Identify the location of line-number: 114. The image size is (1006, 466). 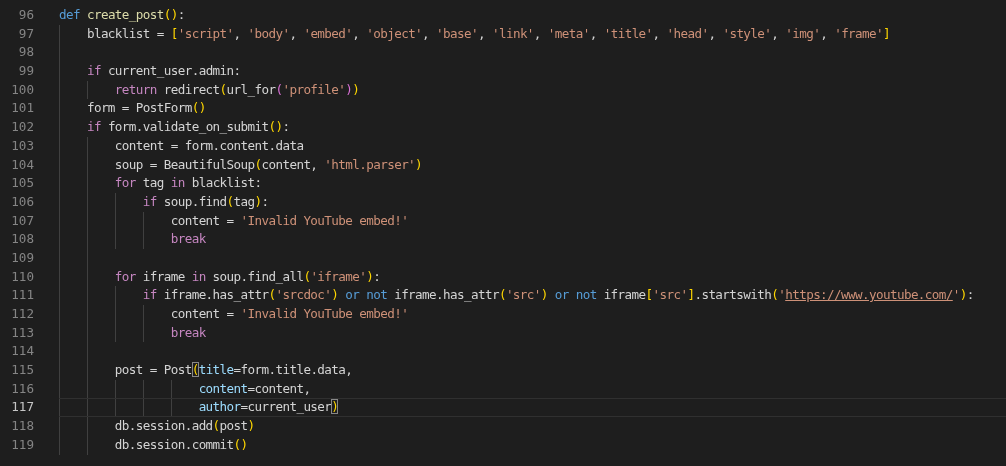
(22, 351).